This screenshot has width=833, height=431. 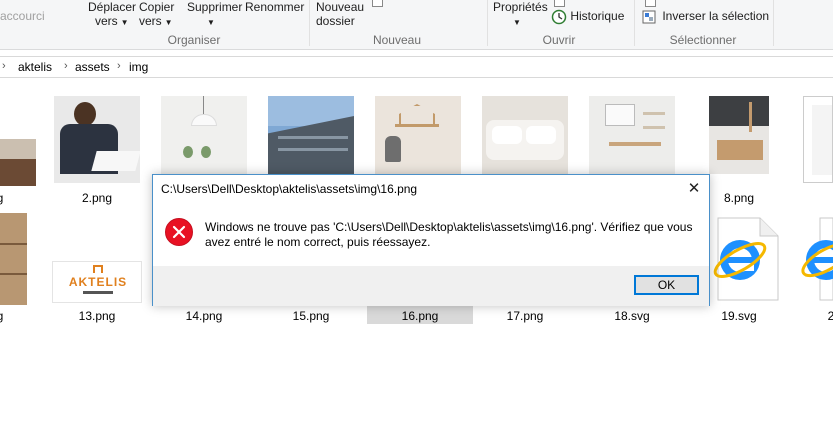 What do you see at coordinates (650, 3) in the screenshot?
I see `select-none-icon` at bounding box center [650, 3].